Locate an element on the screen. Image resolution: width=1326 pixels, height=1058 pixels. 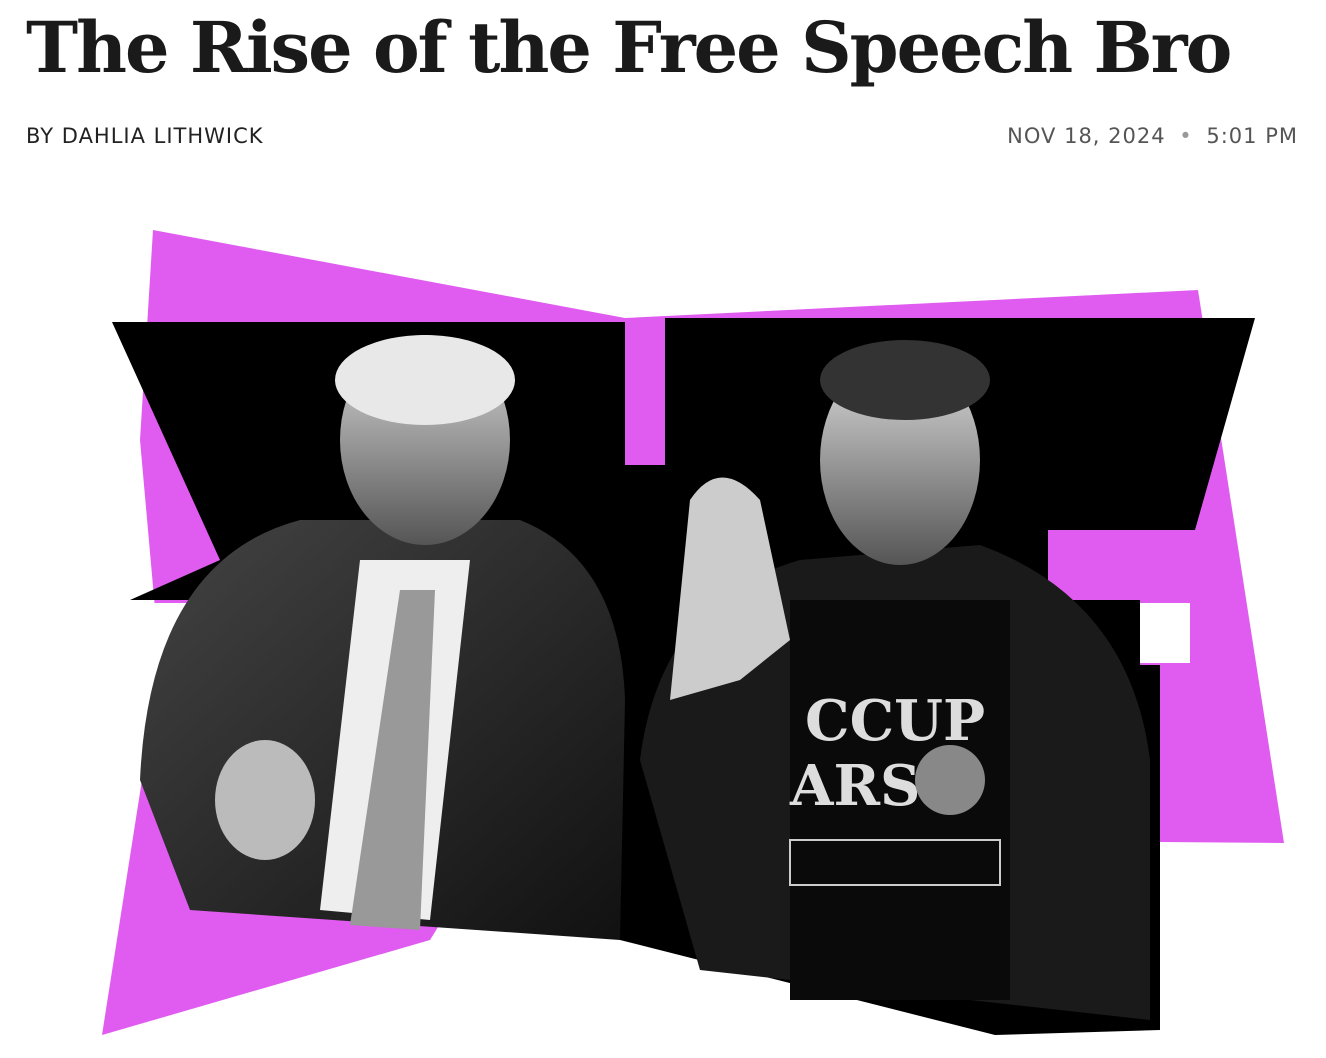
publish-date: NOV 18, 2024 is located at coordinates (1086, 136).